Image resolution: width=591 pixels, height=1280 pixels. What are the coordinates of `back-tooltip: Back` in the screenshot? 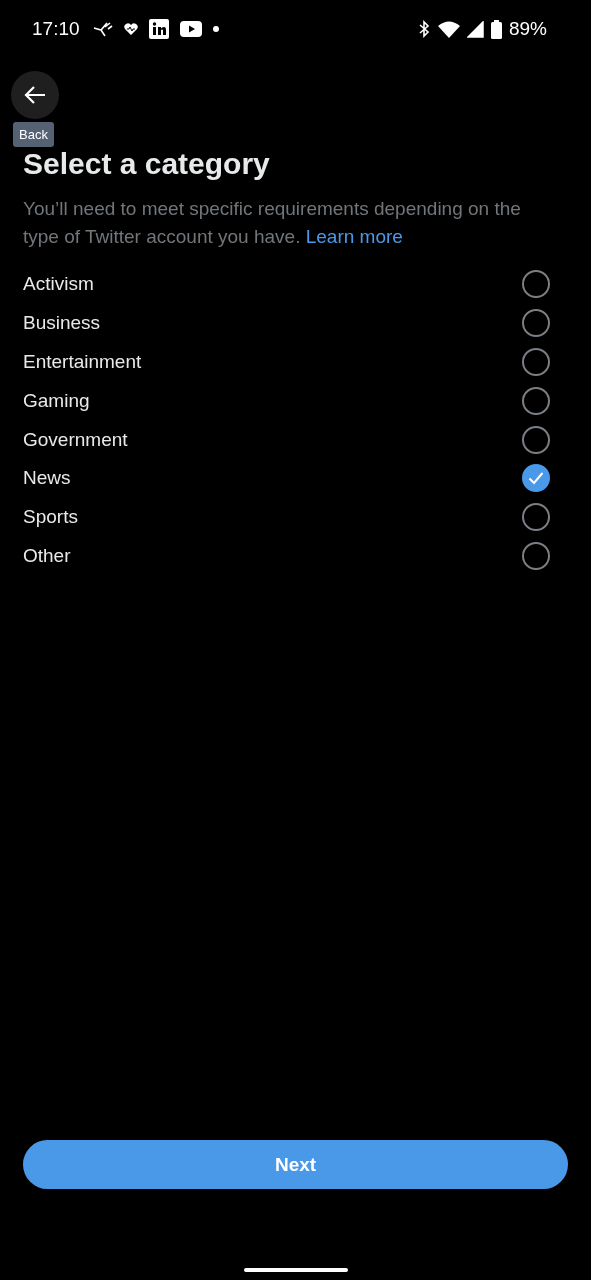 It's located at (33, 134).